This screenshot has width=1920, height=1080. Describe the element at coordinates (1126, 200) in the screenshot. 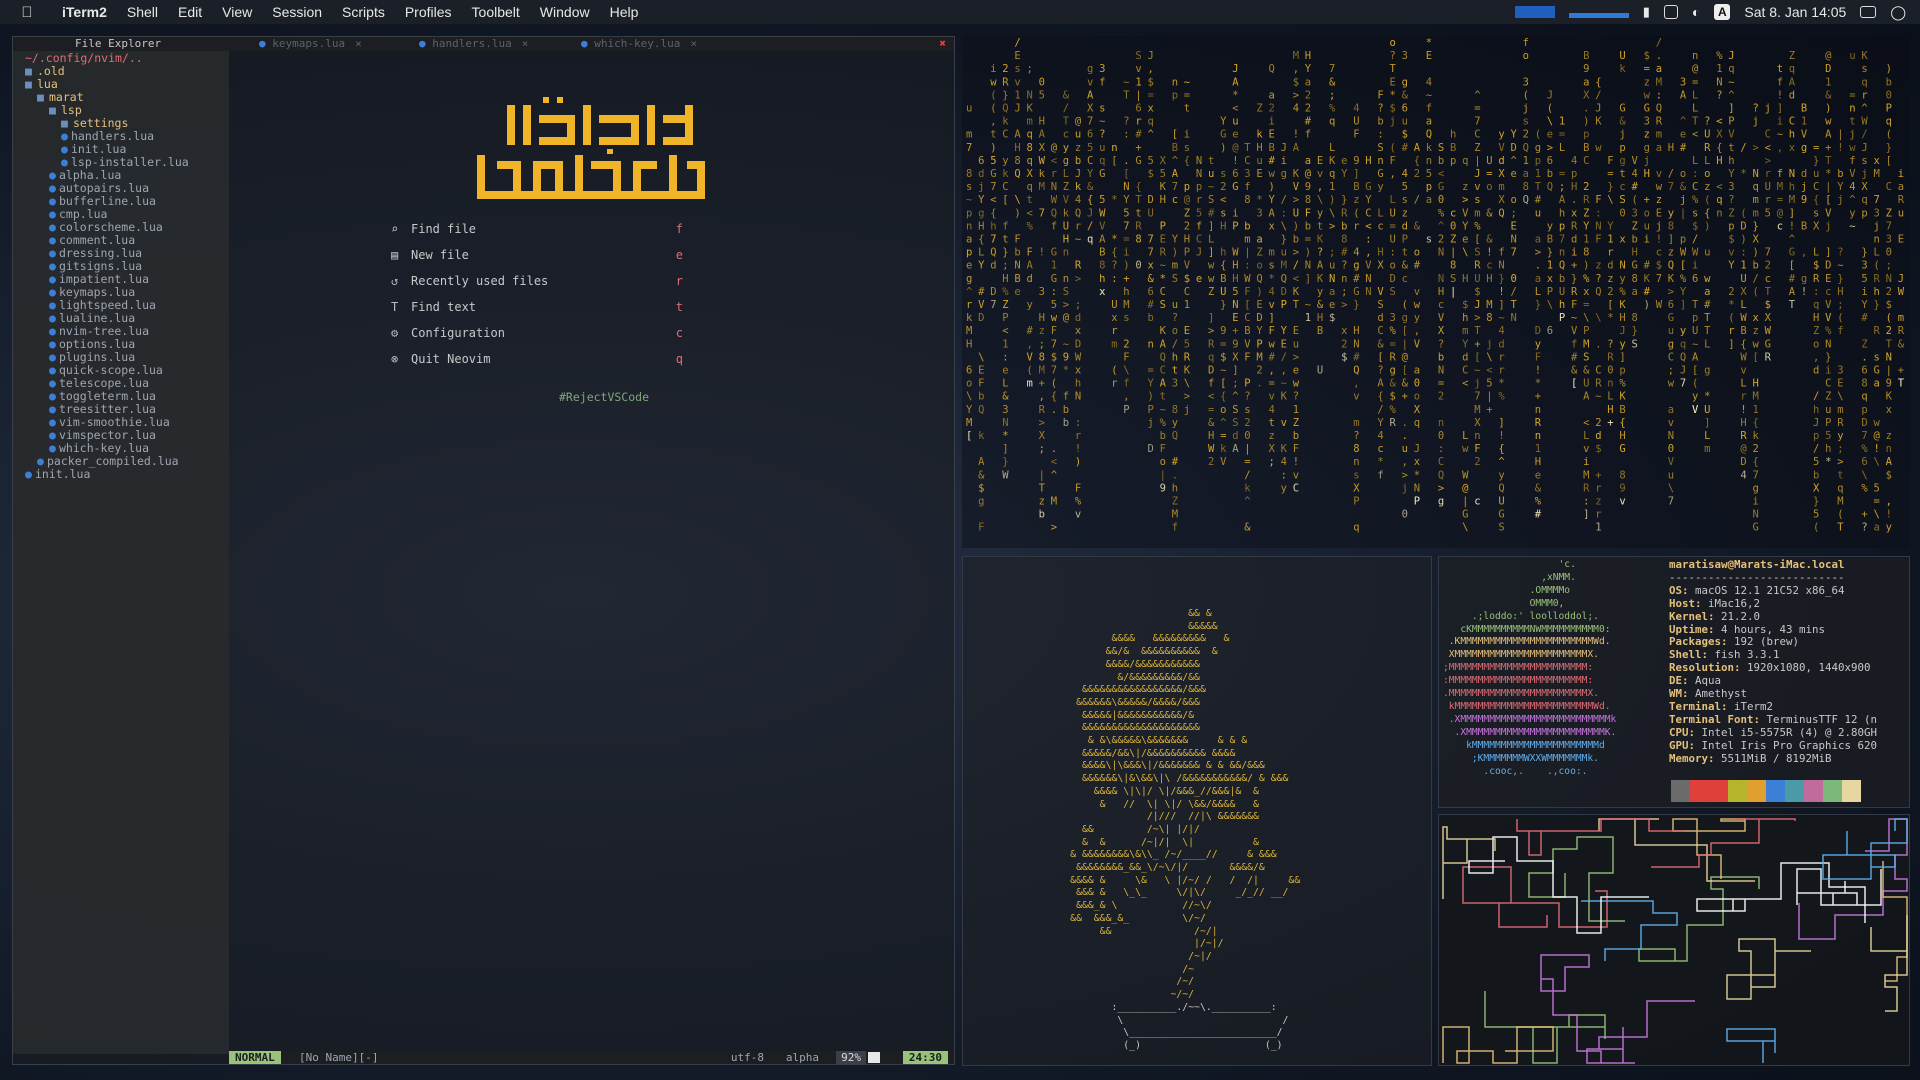

I see `svg-text: Y` at that location.